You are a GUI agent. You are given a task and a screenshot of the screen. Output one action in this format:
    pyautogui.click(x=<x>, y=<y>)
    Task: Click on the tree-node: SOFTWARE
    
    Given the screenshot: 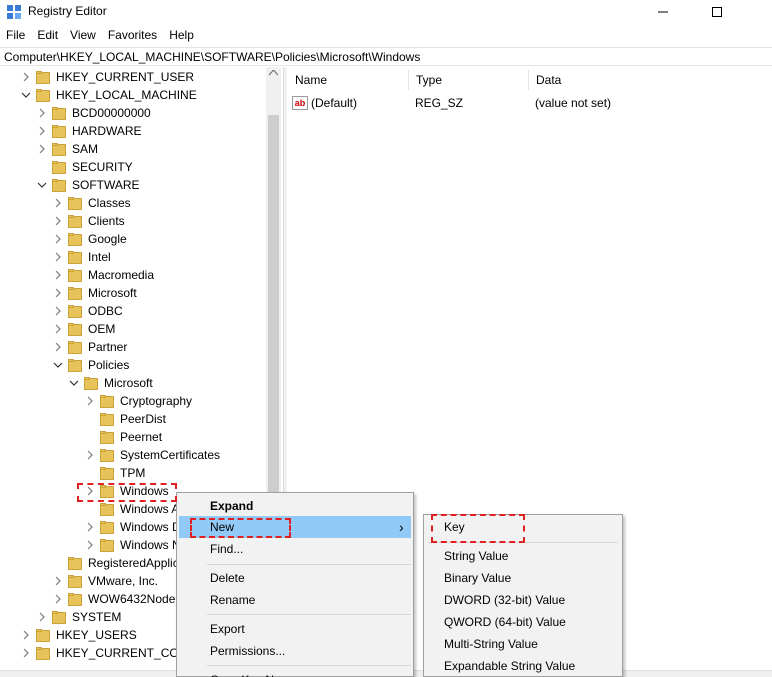 What is the action you would take?
    pyautogui.click(x=88, y=185)
    